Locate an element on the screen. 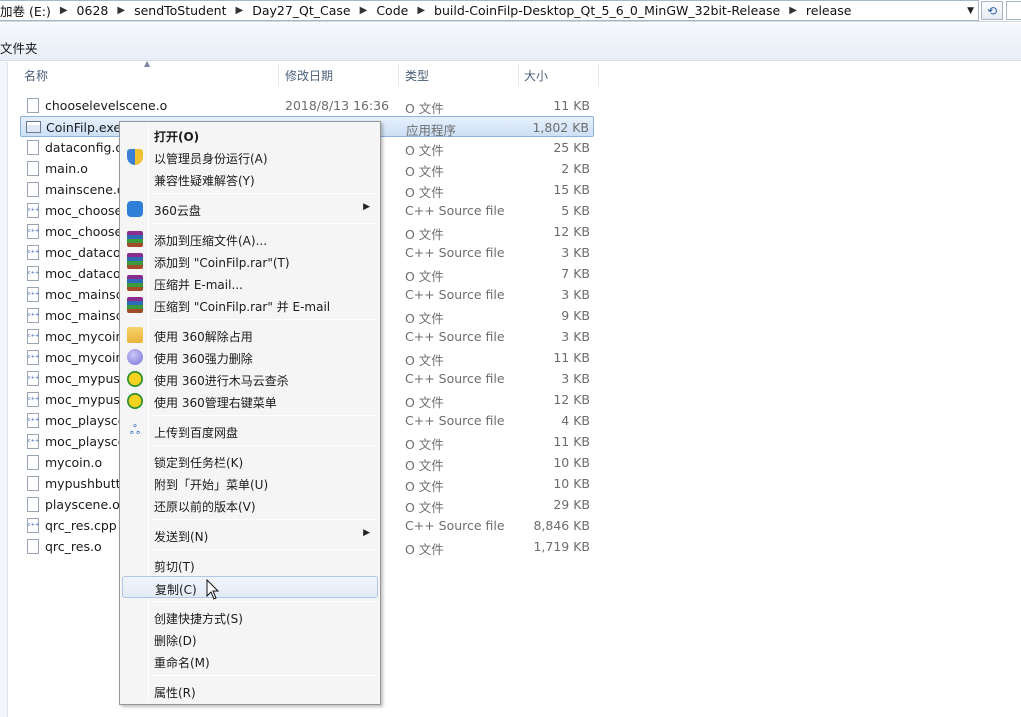  menu-item-send-to: 发送到(N) ▶ is located at coordinates (250, 535).